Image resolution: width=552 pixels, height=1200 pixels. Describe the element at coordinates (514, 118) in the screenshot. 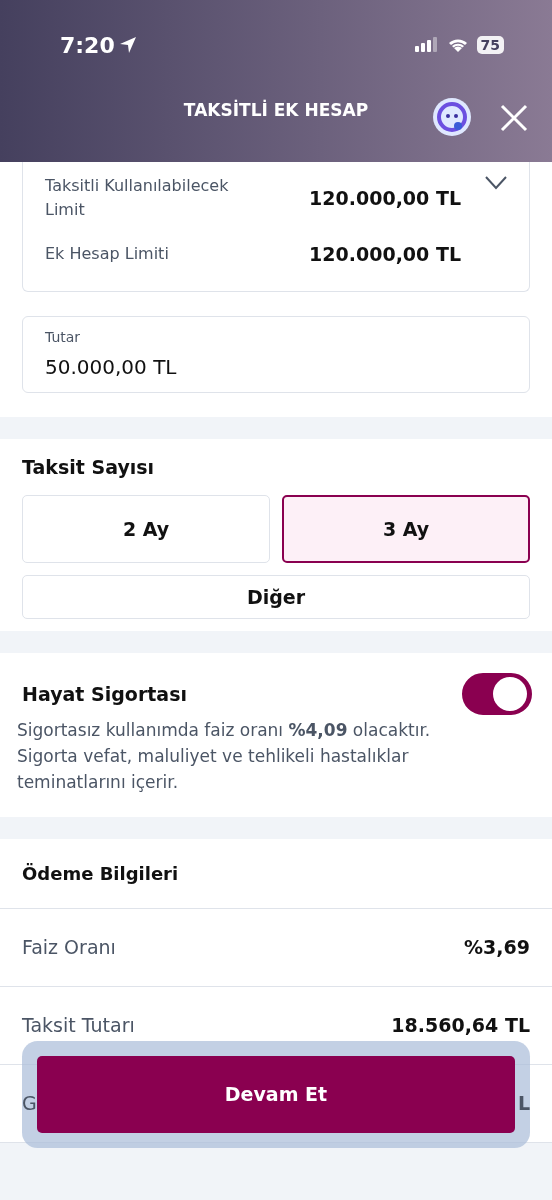

I see `close-icon` at that location.